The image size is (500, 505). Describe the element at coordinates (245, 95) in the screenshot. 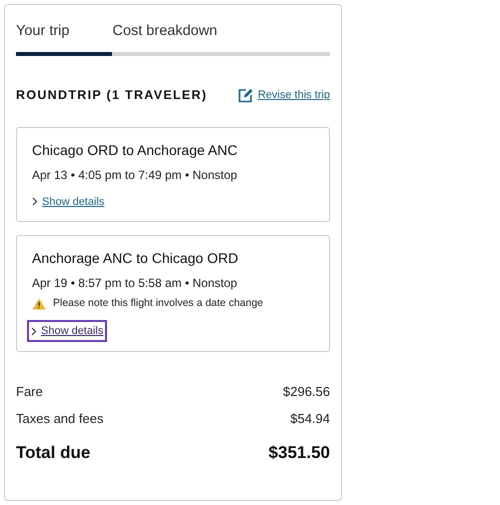

I see `edit-icon` at that location.